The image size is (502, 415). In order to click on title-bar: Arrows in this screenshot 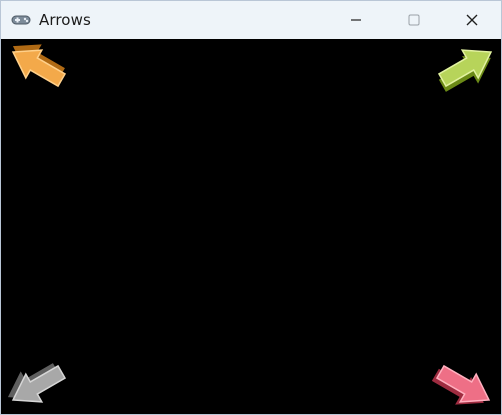, I will do `click(251, 20)`.